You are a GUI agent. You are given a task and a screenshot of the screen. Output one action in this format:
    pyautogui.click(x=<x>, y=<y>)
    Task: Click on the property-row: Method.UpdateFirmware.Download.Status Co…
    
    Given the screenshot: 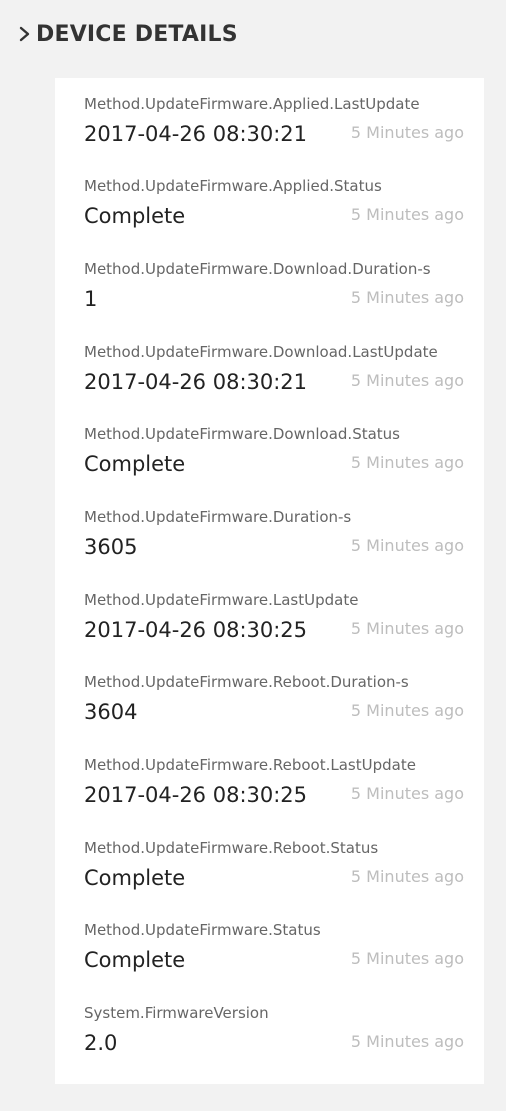 What is the action you would take?
    pyautogui.click(x=269, y=449)
    